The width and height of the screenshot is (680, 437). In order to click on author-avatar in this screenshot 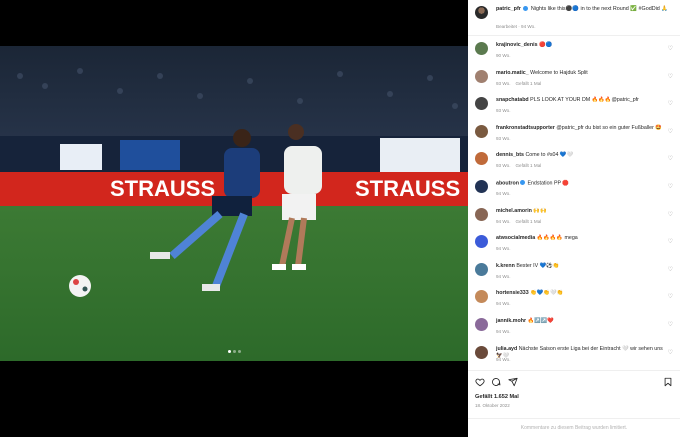, I will do `click(481, 12)`.